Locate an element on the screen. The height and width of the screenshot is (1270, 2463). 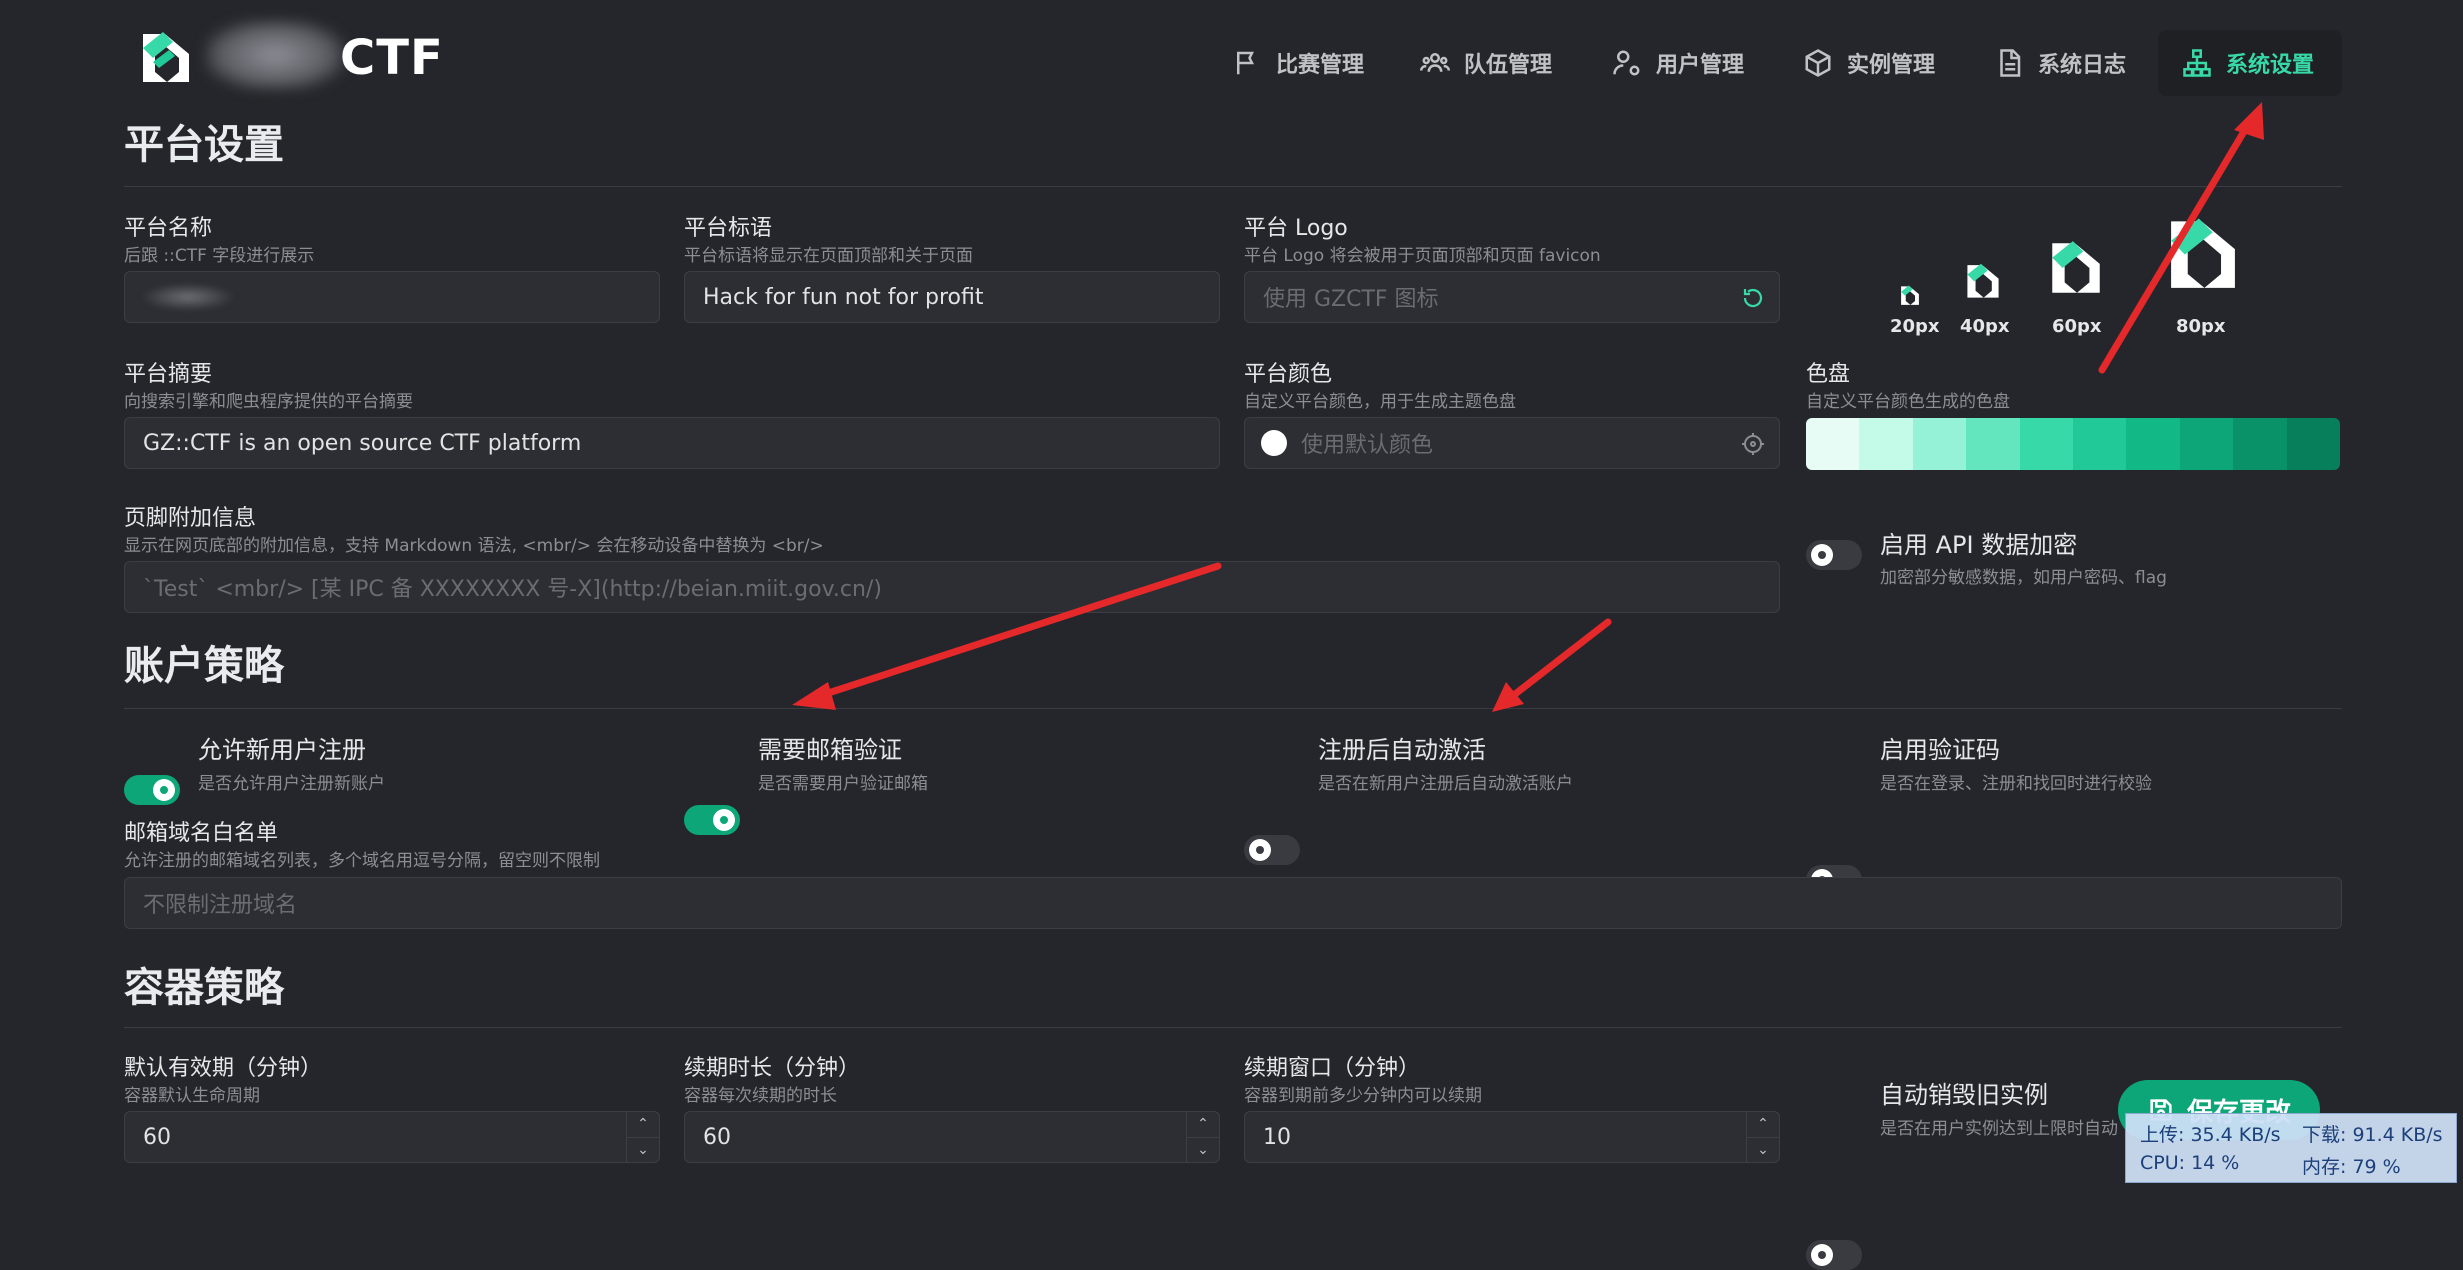
arrowhead-email-verify is located at coordinates (814, 696).